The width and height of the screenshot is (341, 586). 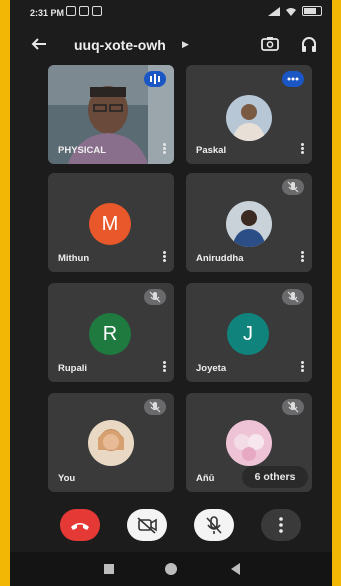 What do you see at coordinates (291, 11) in the screenshot?
I see `wifi-icon` at bounding box center [291, 11].